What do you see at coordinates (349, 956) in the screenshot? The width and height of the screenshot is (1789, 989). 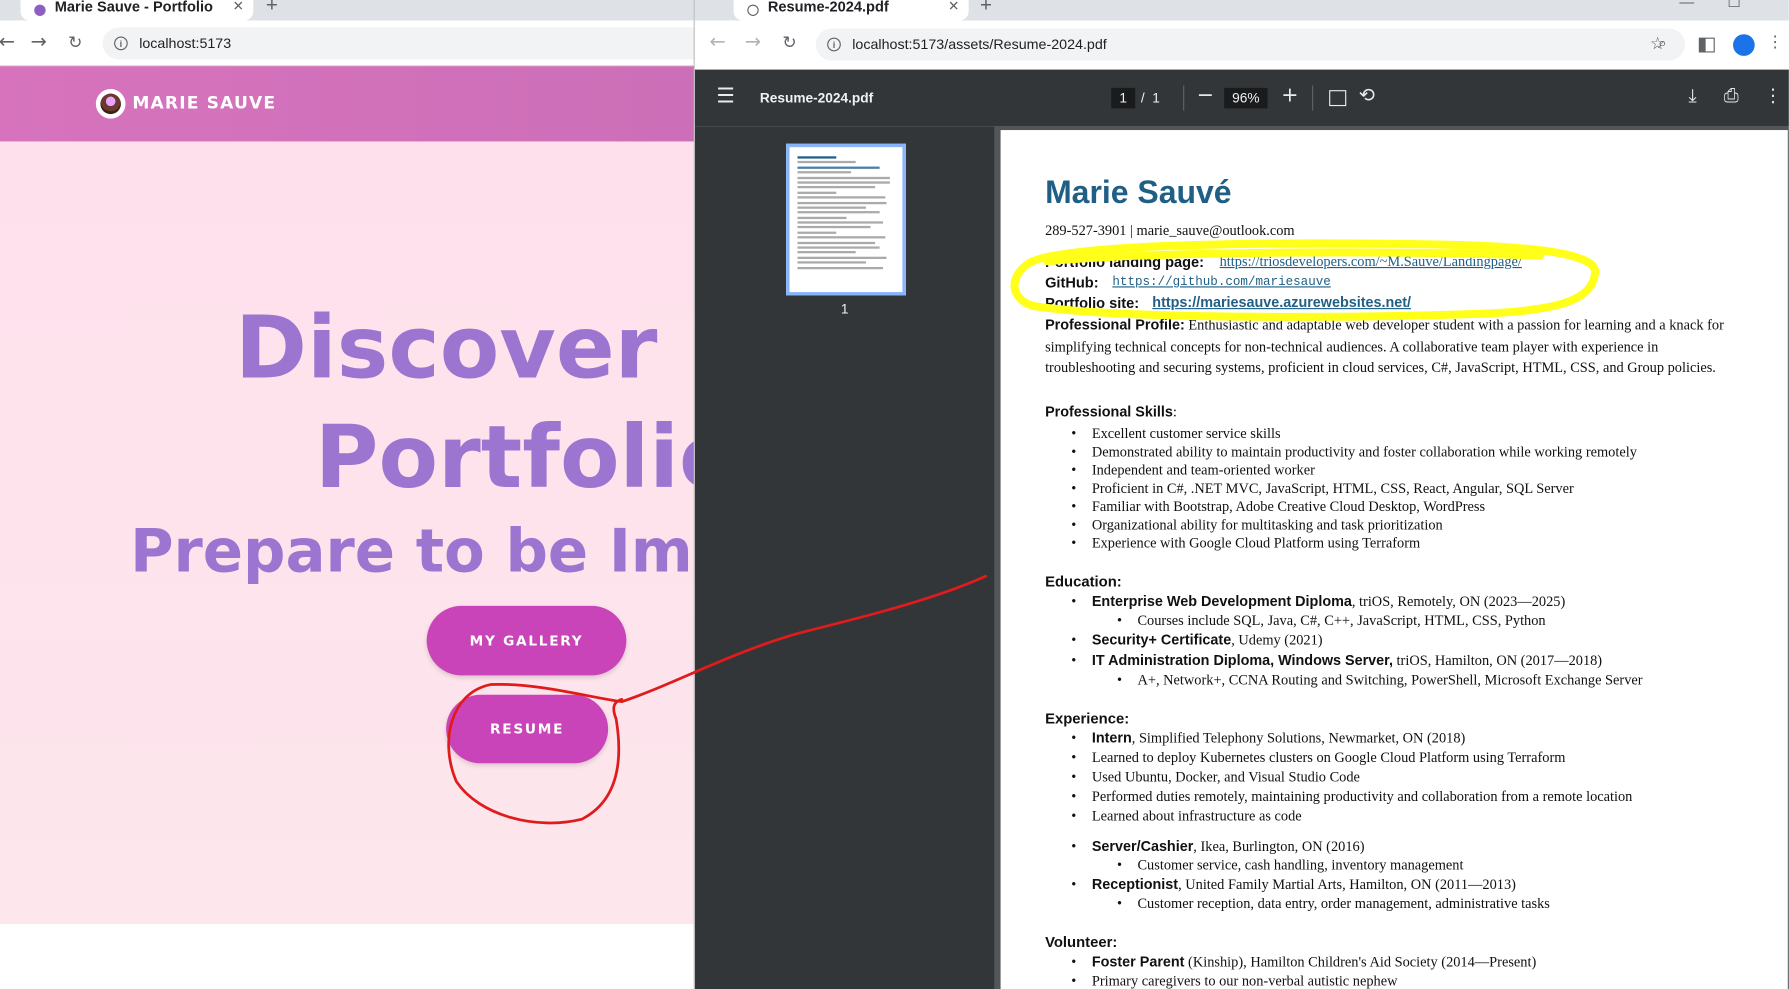 I see `page-below-hero` at bounding box center [349, 956].